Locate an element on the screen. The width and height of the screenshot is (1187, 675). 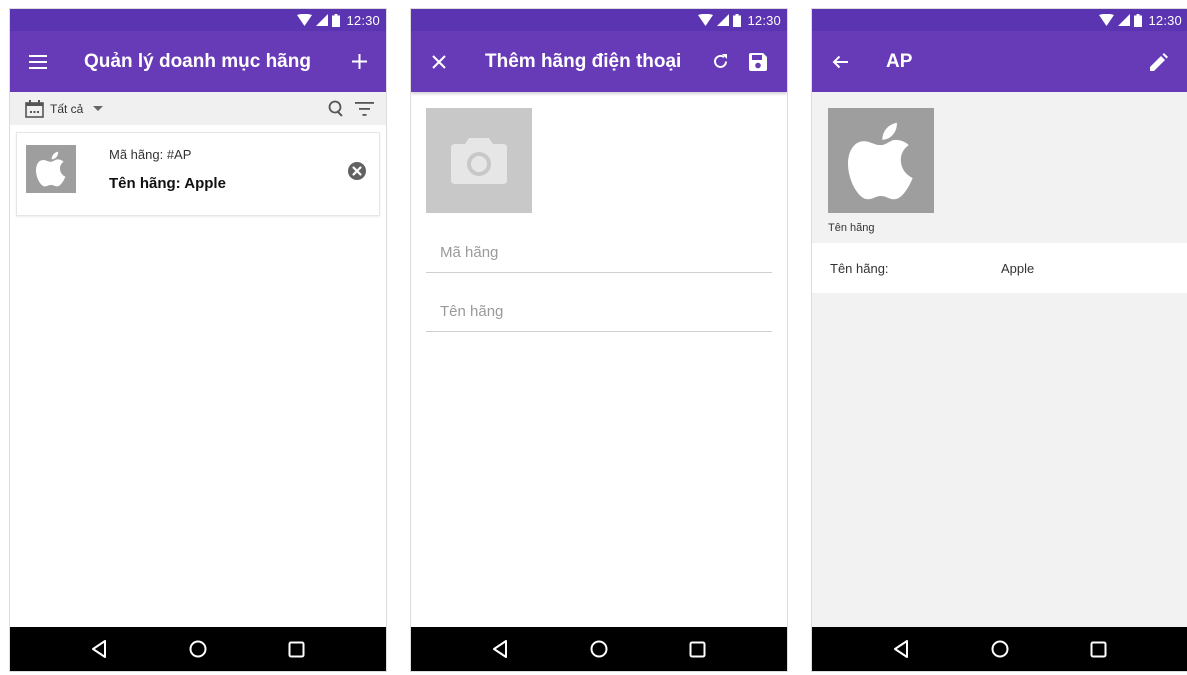
close-button is located at coordinates (439, 61).